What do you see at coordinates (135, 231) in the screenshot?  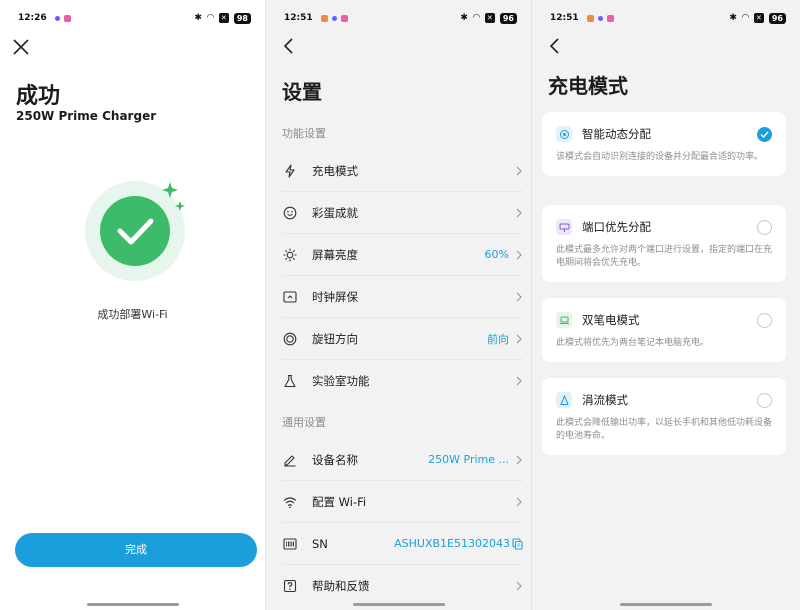 I see `success-check-icon` at bounding box center [135, 231].